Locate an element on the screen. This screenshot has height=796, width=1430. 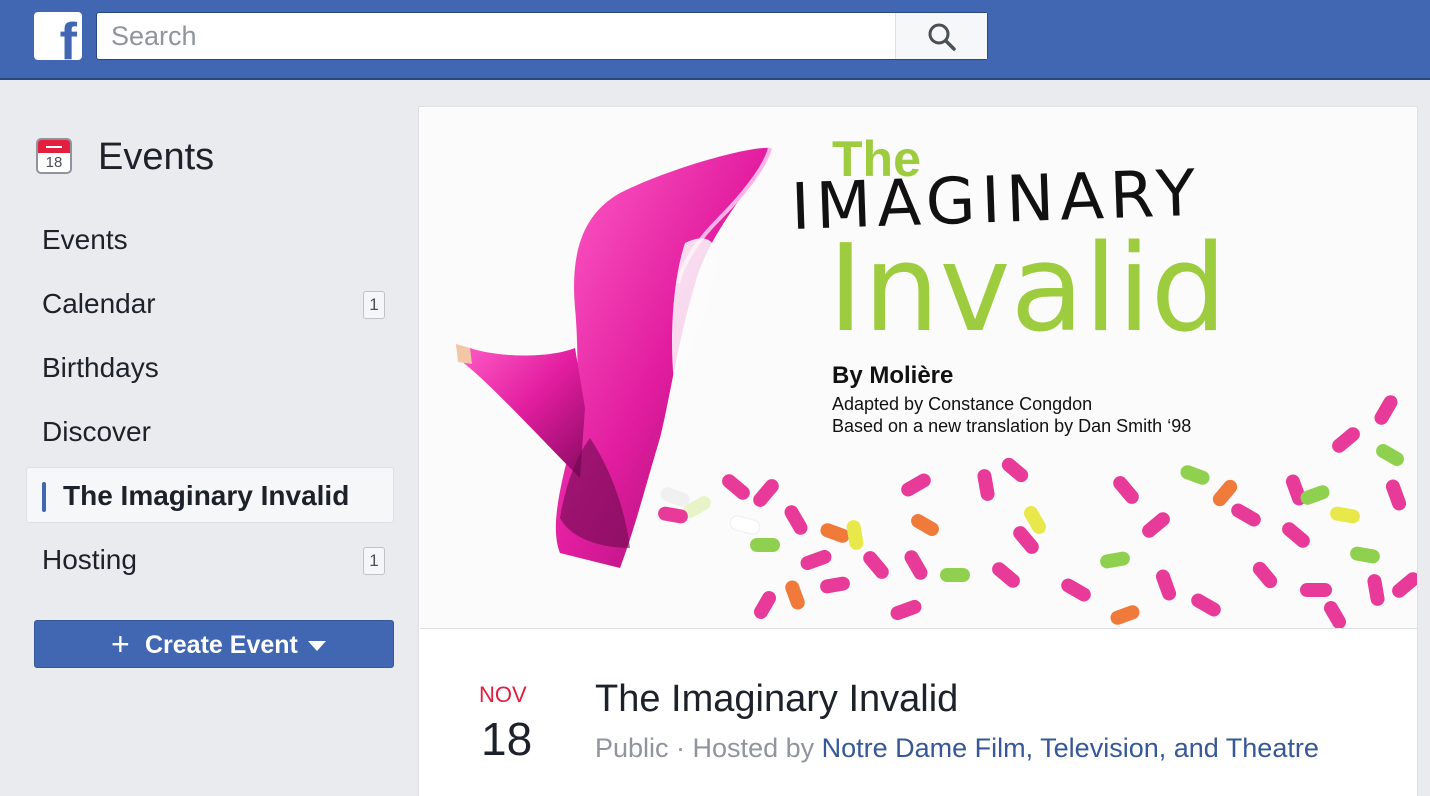
sidebar-item-birthdays: Birthdays is located at coordinates (210, 368).